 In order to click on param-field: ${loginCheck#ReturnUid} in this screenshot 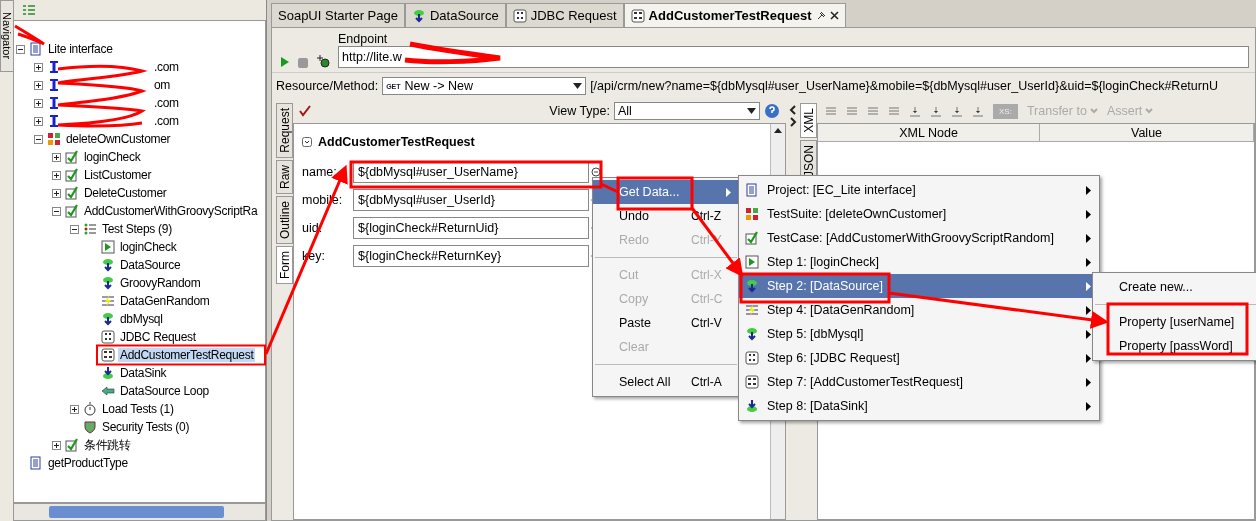, I will do `click(471, 228)`.